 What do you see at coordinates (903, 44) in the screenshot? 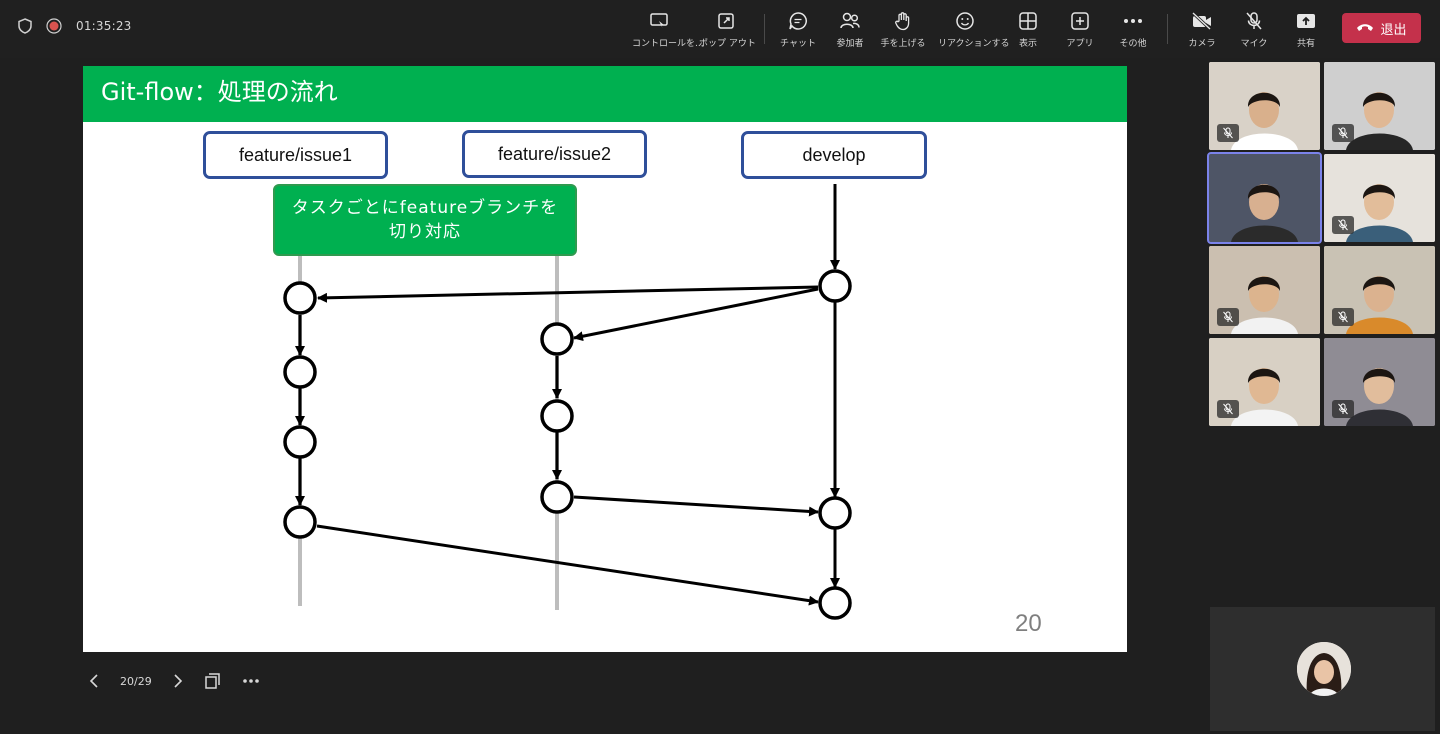
I see `toolbar-label: 手を上げる` at bounding box center [903, 44].